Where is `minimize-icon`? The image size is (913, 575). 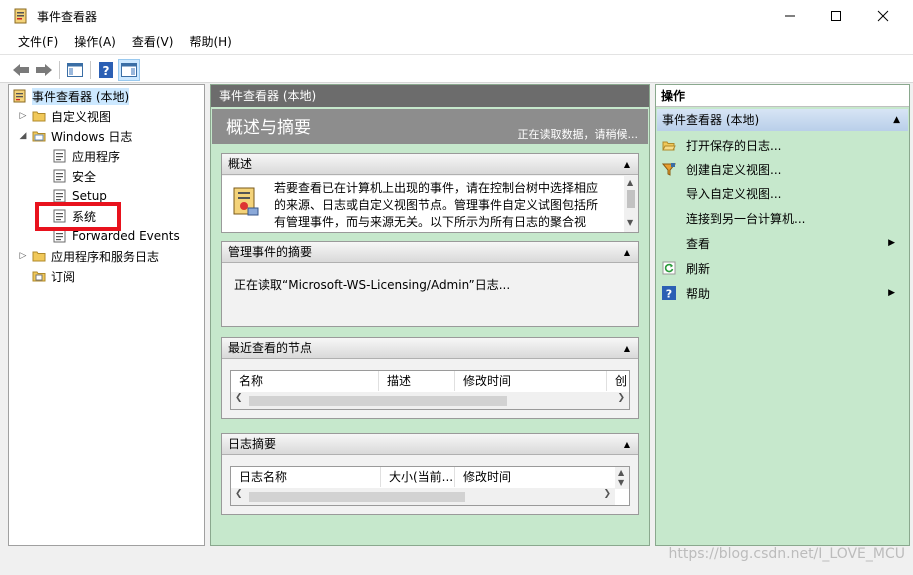 minimize-icon is located at coordinates (790, 15).